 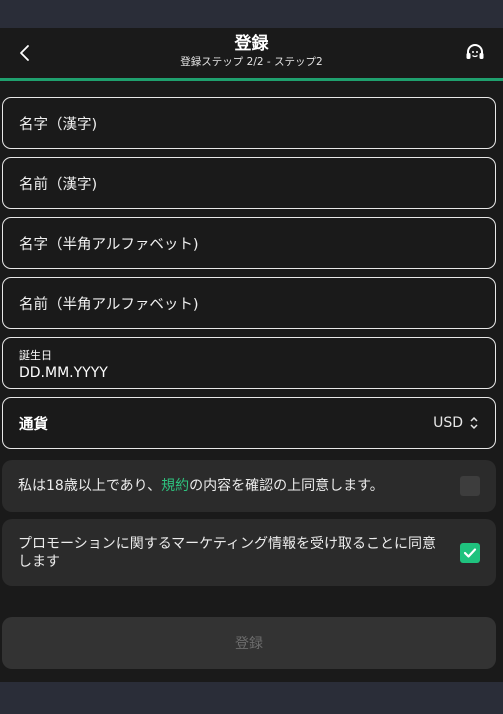 What do you see at coordinates (63, 373) in the screenshot?
I see `date-of-birth-placeholder: DD.MM.YYYY` at bounding box center [63, 373].